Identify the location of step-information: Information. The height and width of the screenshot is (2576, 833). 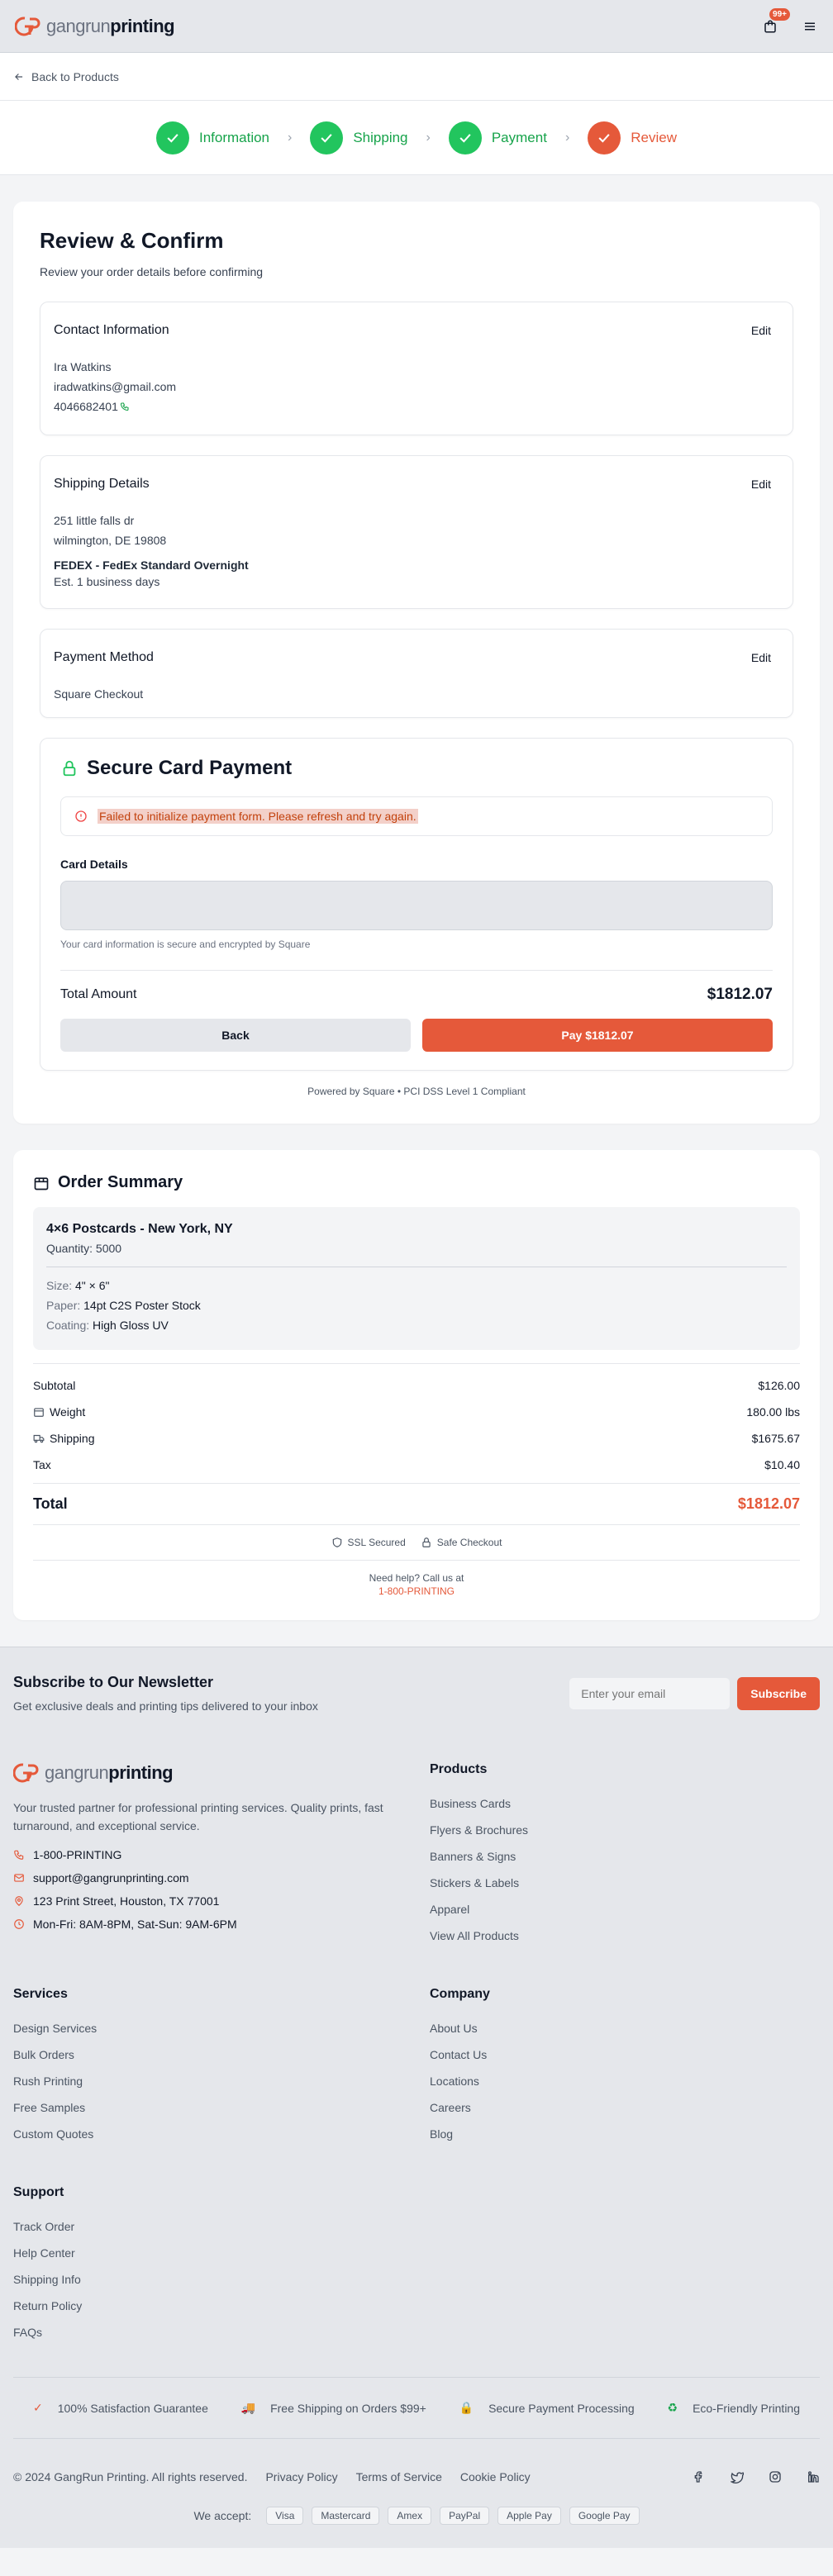
(212, 137).